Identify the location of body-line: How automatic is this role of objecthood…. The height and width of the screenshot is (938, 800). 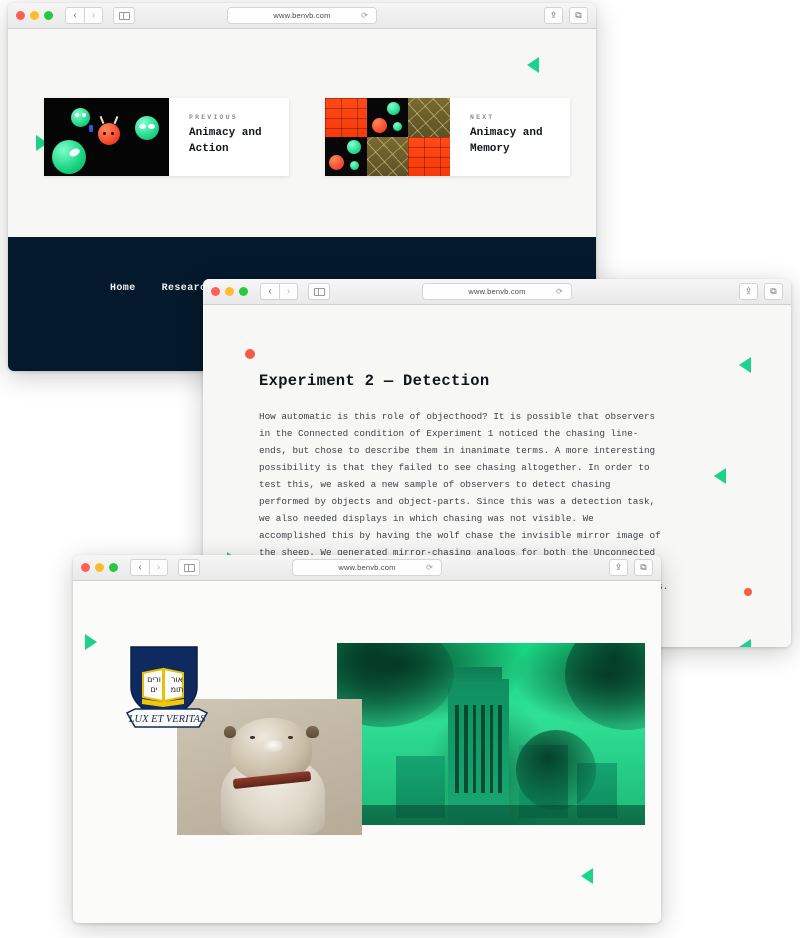
(457, 416).